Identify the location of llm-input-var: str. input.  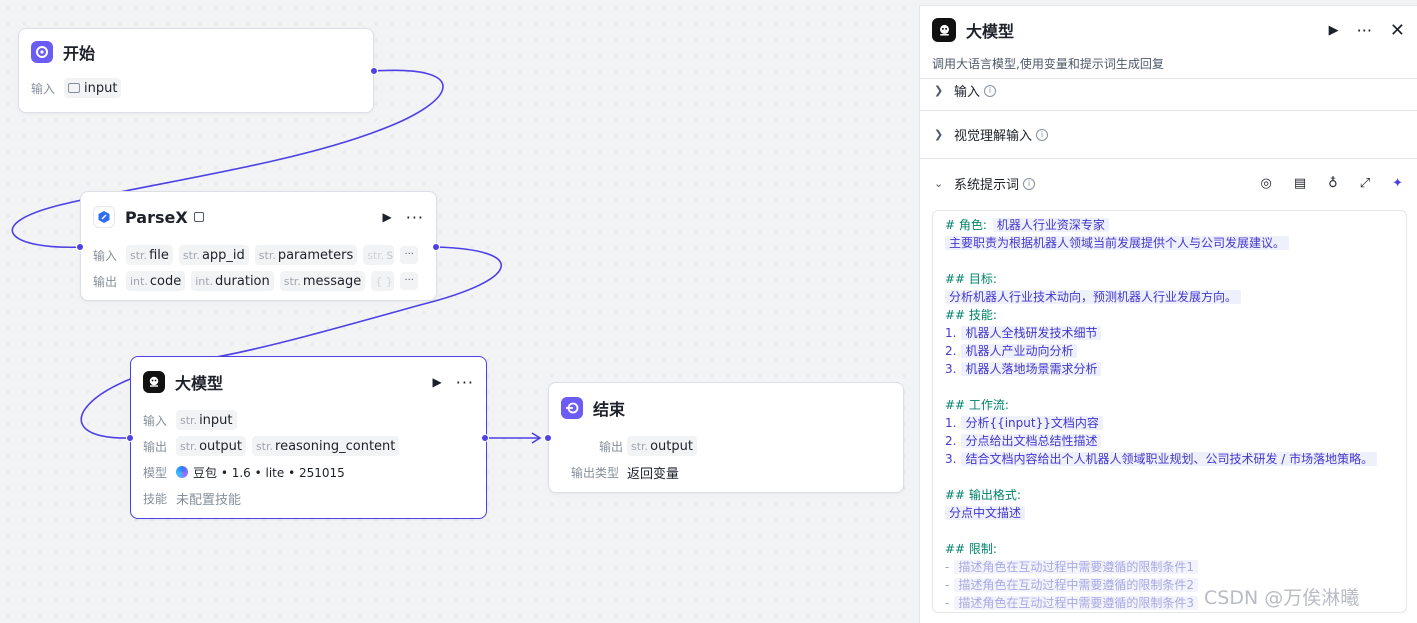
(206, 420).